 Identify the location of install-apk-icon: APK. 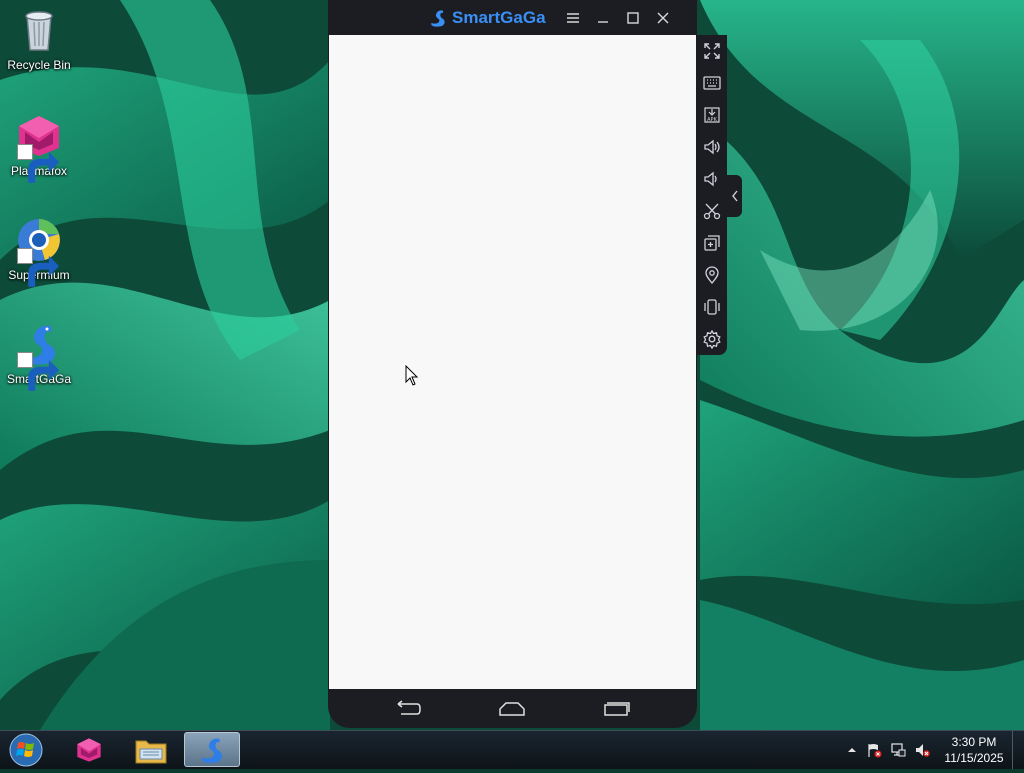
(712, 115).